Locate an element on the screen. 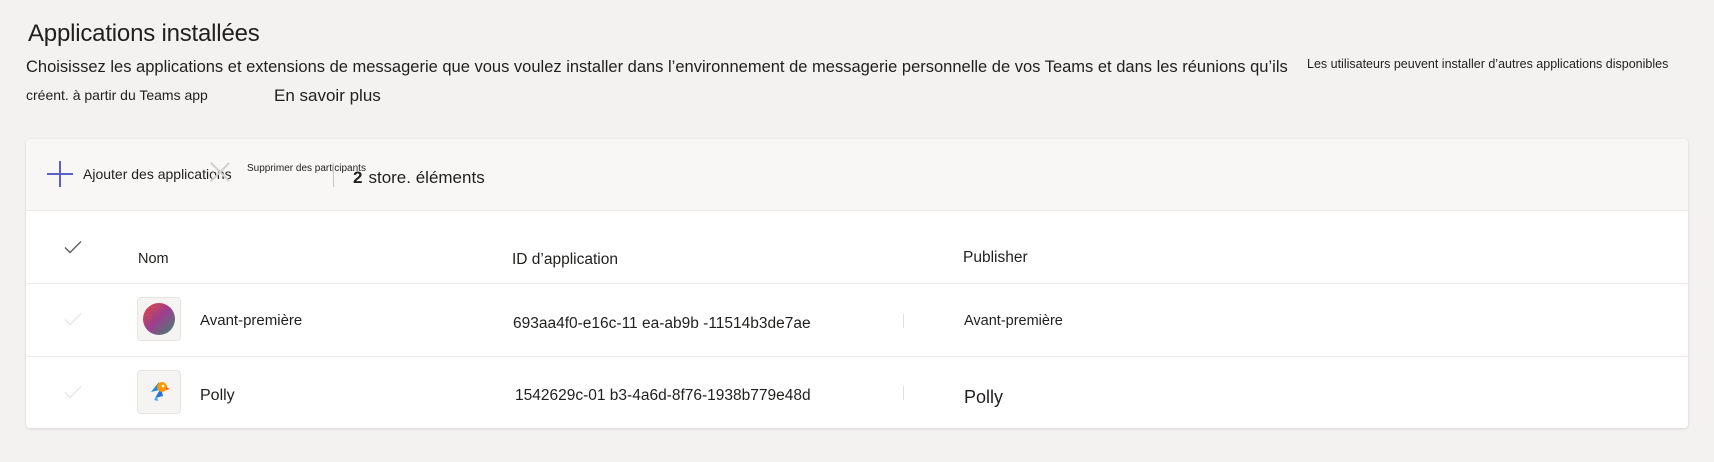 The width and height of the screenshot is (1714, 462). app-name: Polly is located at coordinates (217, 395).